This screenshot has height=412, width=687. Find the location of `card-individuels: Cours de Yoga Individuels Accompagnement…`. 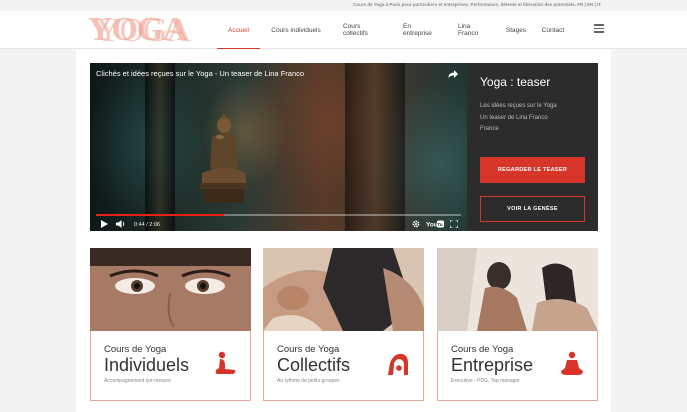

card-individuels: Cours de Yoga Individuels Accompagnement… is located at coordinates (170, 324).